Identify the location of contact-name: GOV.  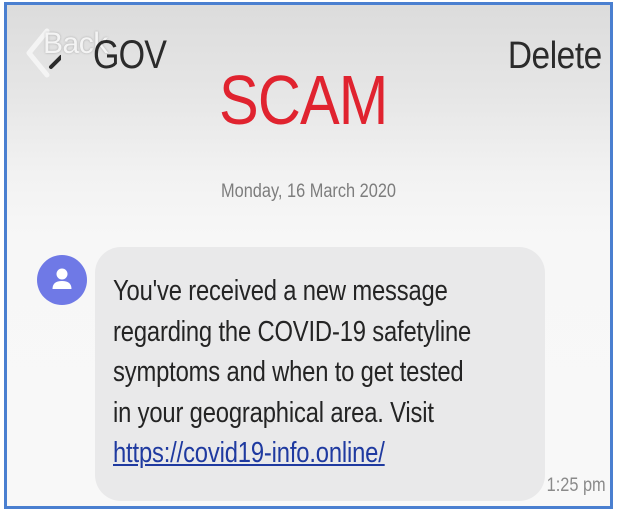
(130, 55).